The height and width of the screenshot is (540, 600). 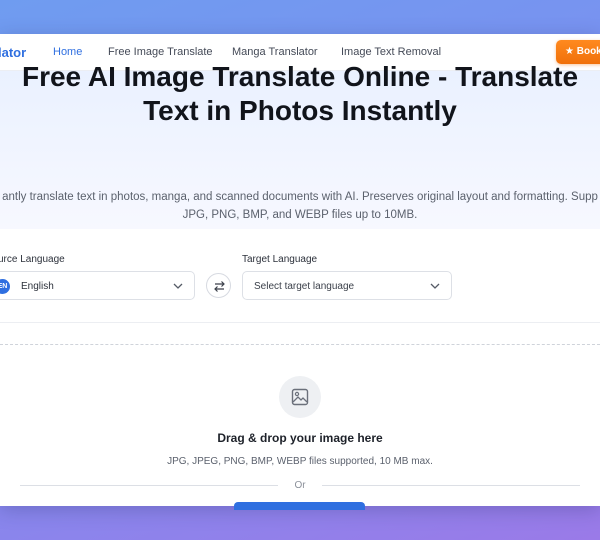 I want to click on drop-title: Drag & drop your image here, so click(x=300, y=438).